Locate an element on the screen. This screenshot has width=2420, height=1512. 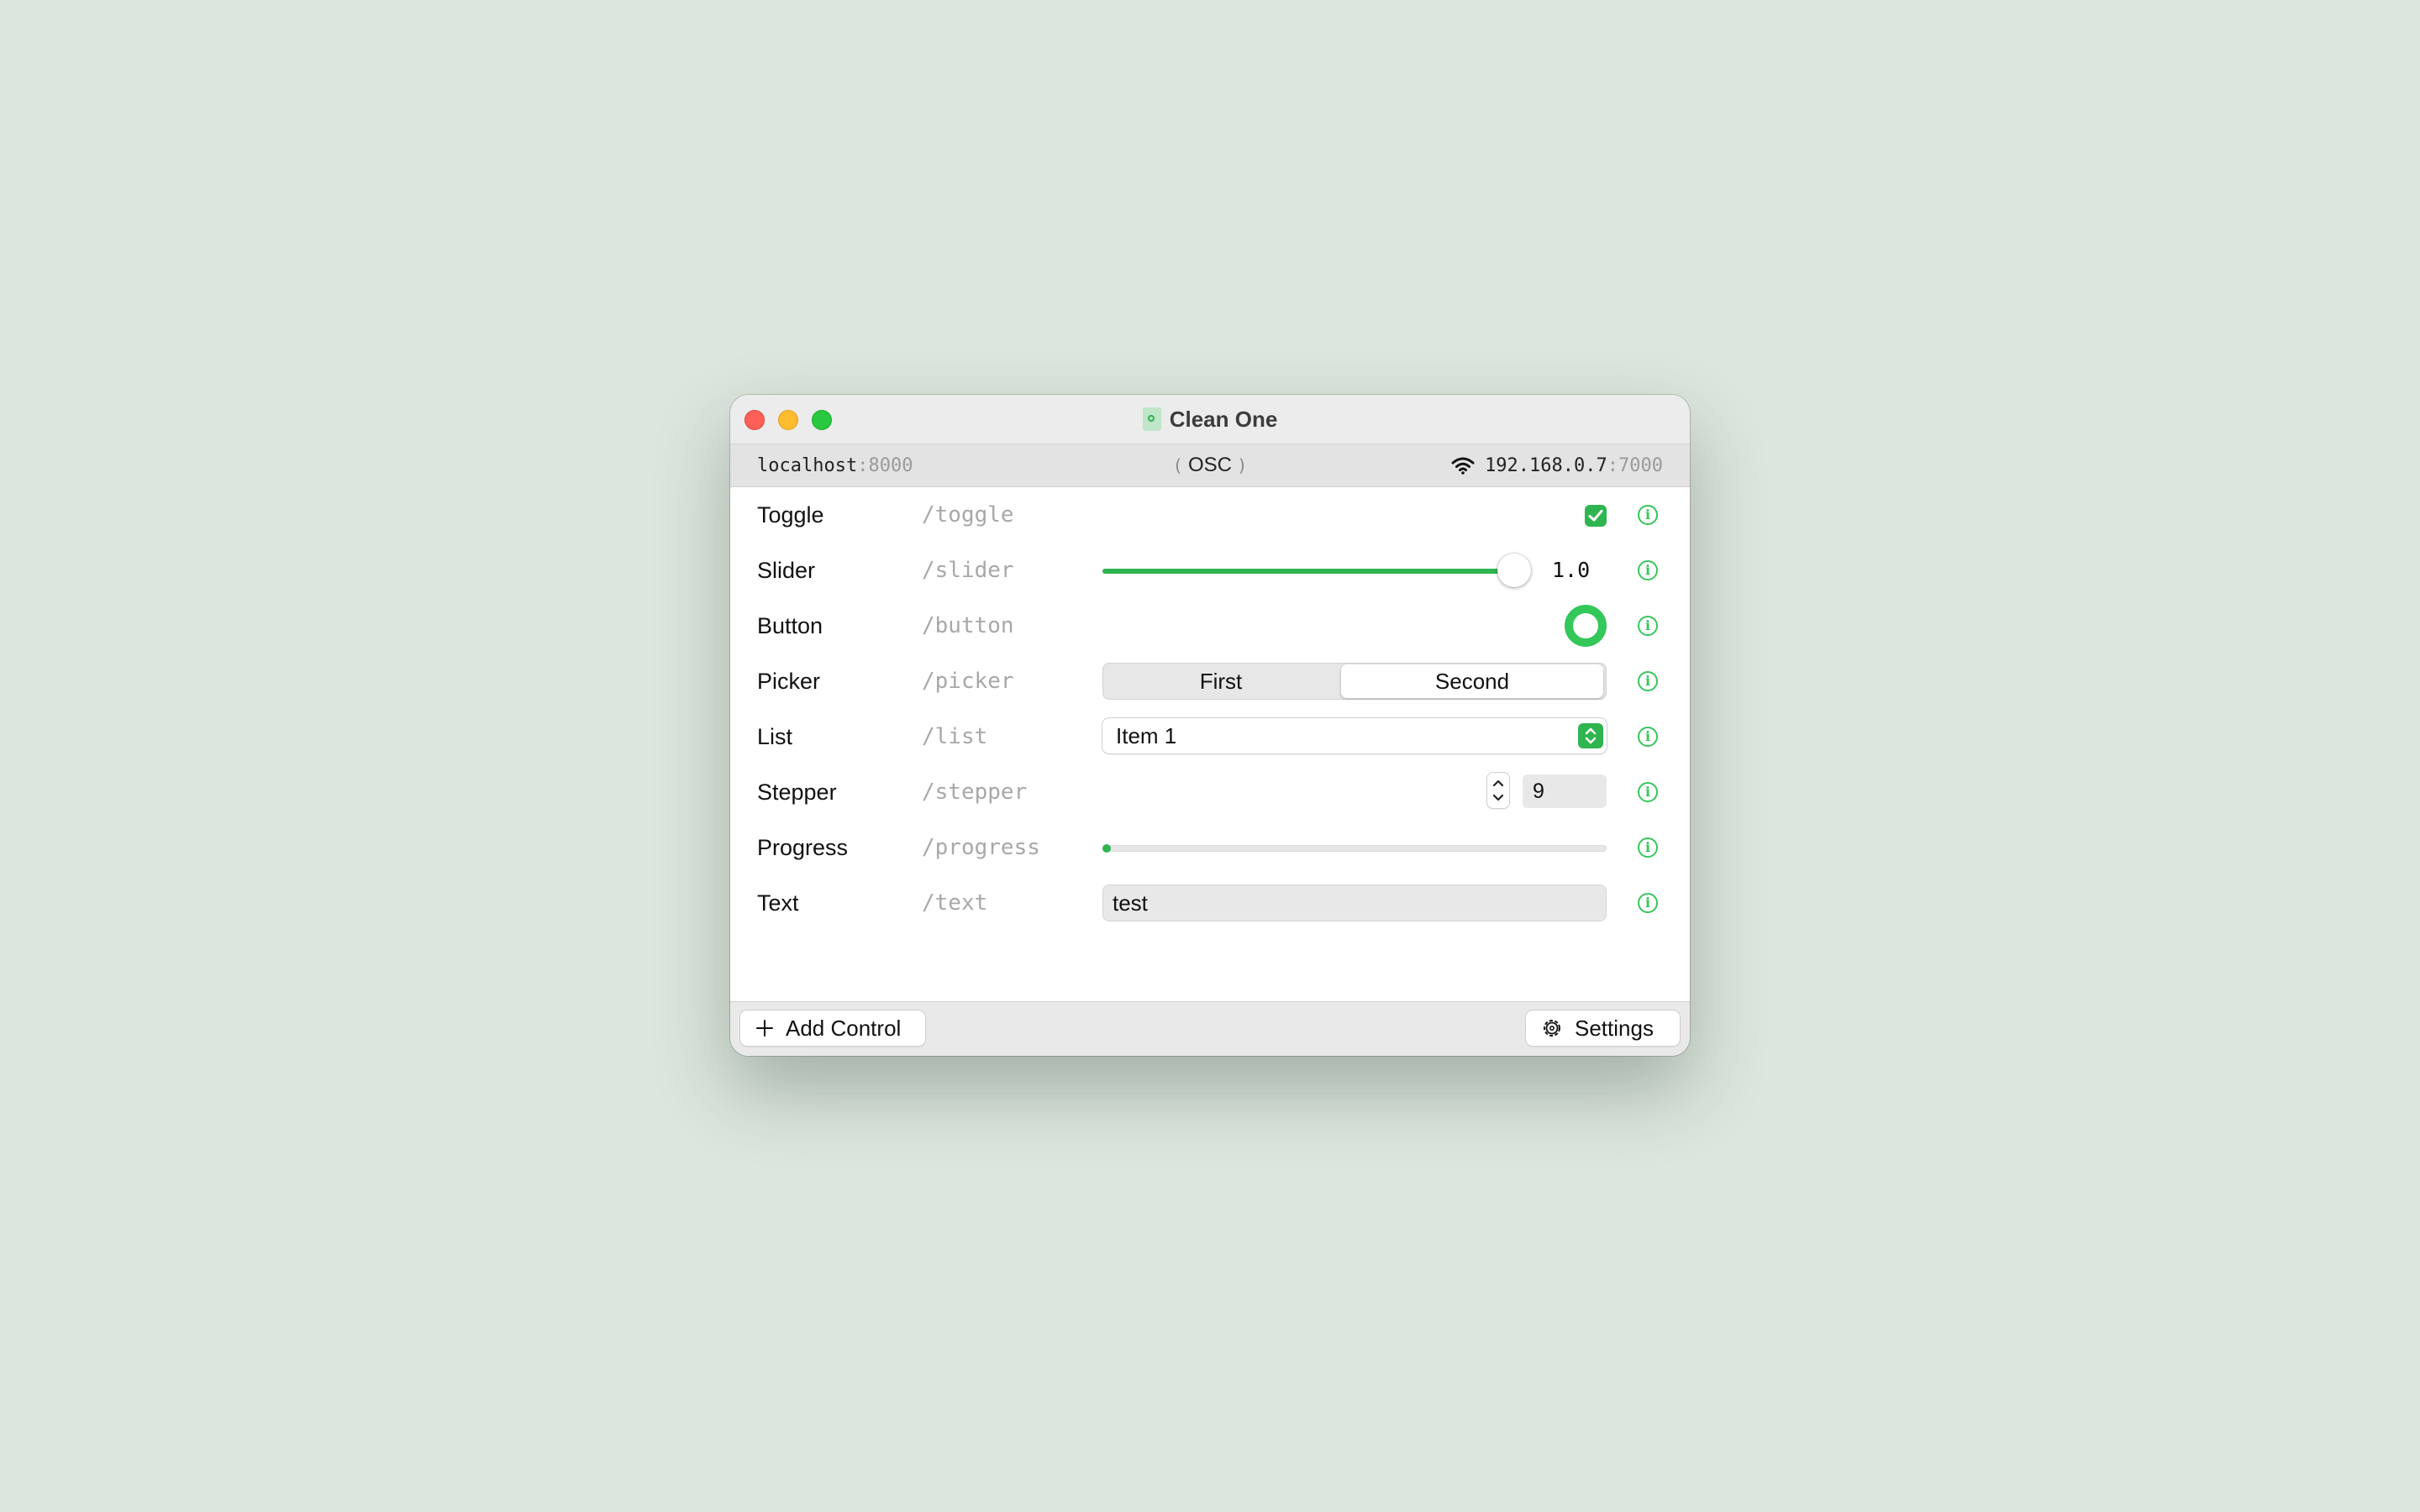
control-row-text: Text /text test i is located at coordinates (1210, 903).